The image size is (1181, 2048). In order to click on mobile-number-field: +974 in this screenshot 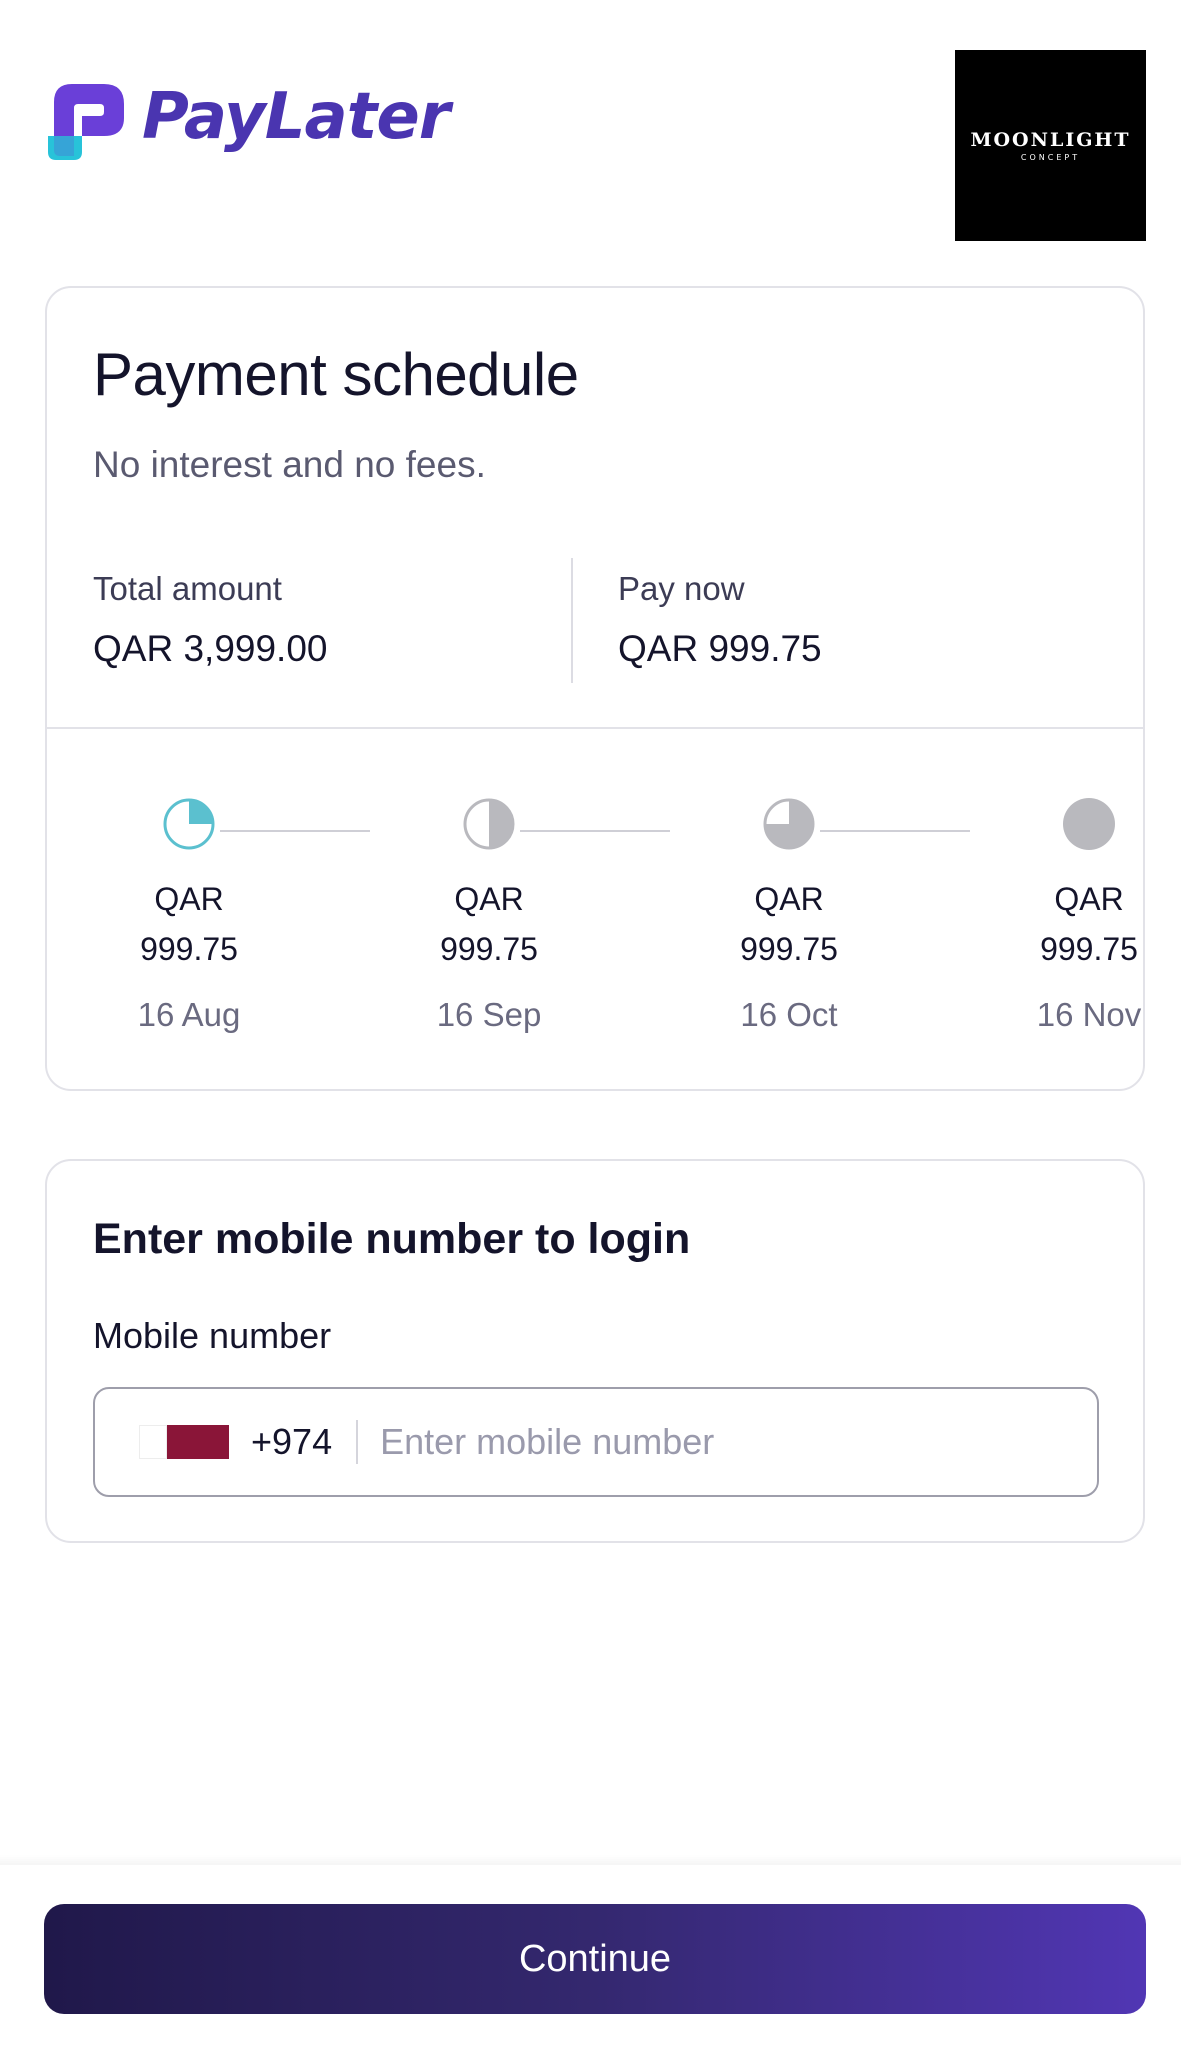, I will do `click(596, 1442)`.